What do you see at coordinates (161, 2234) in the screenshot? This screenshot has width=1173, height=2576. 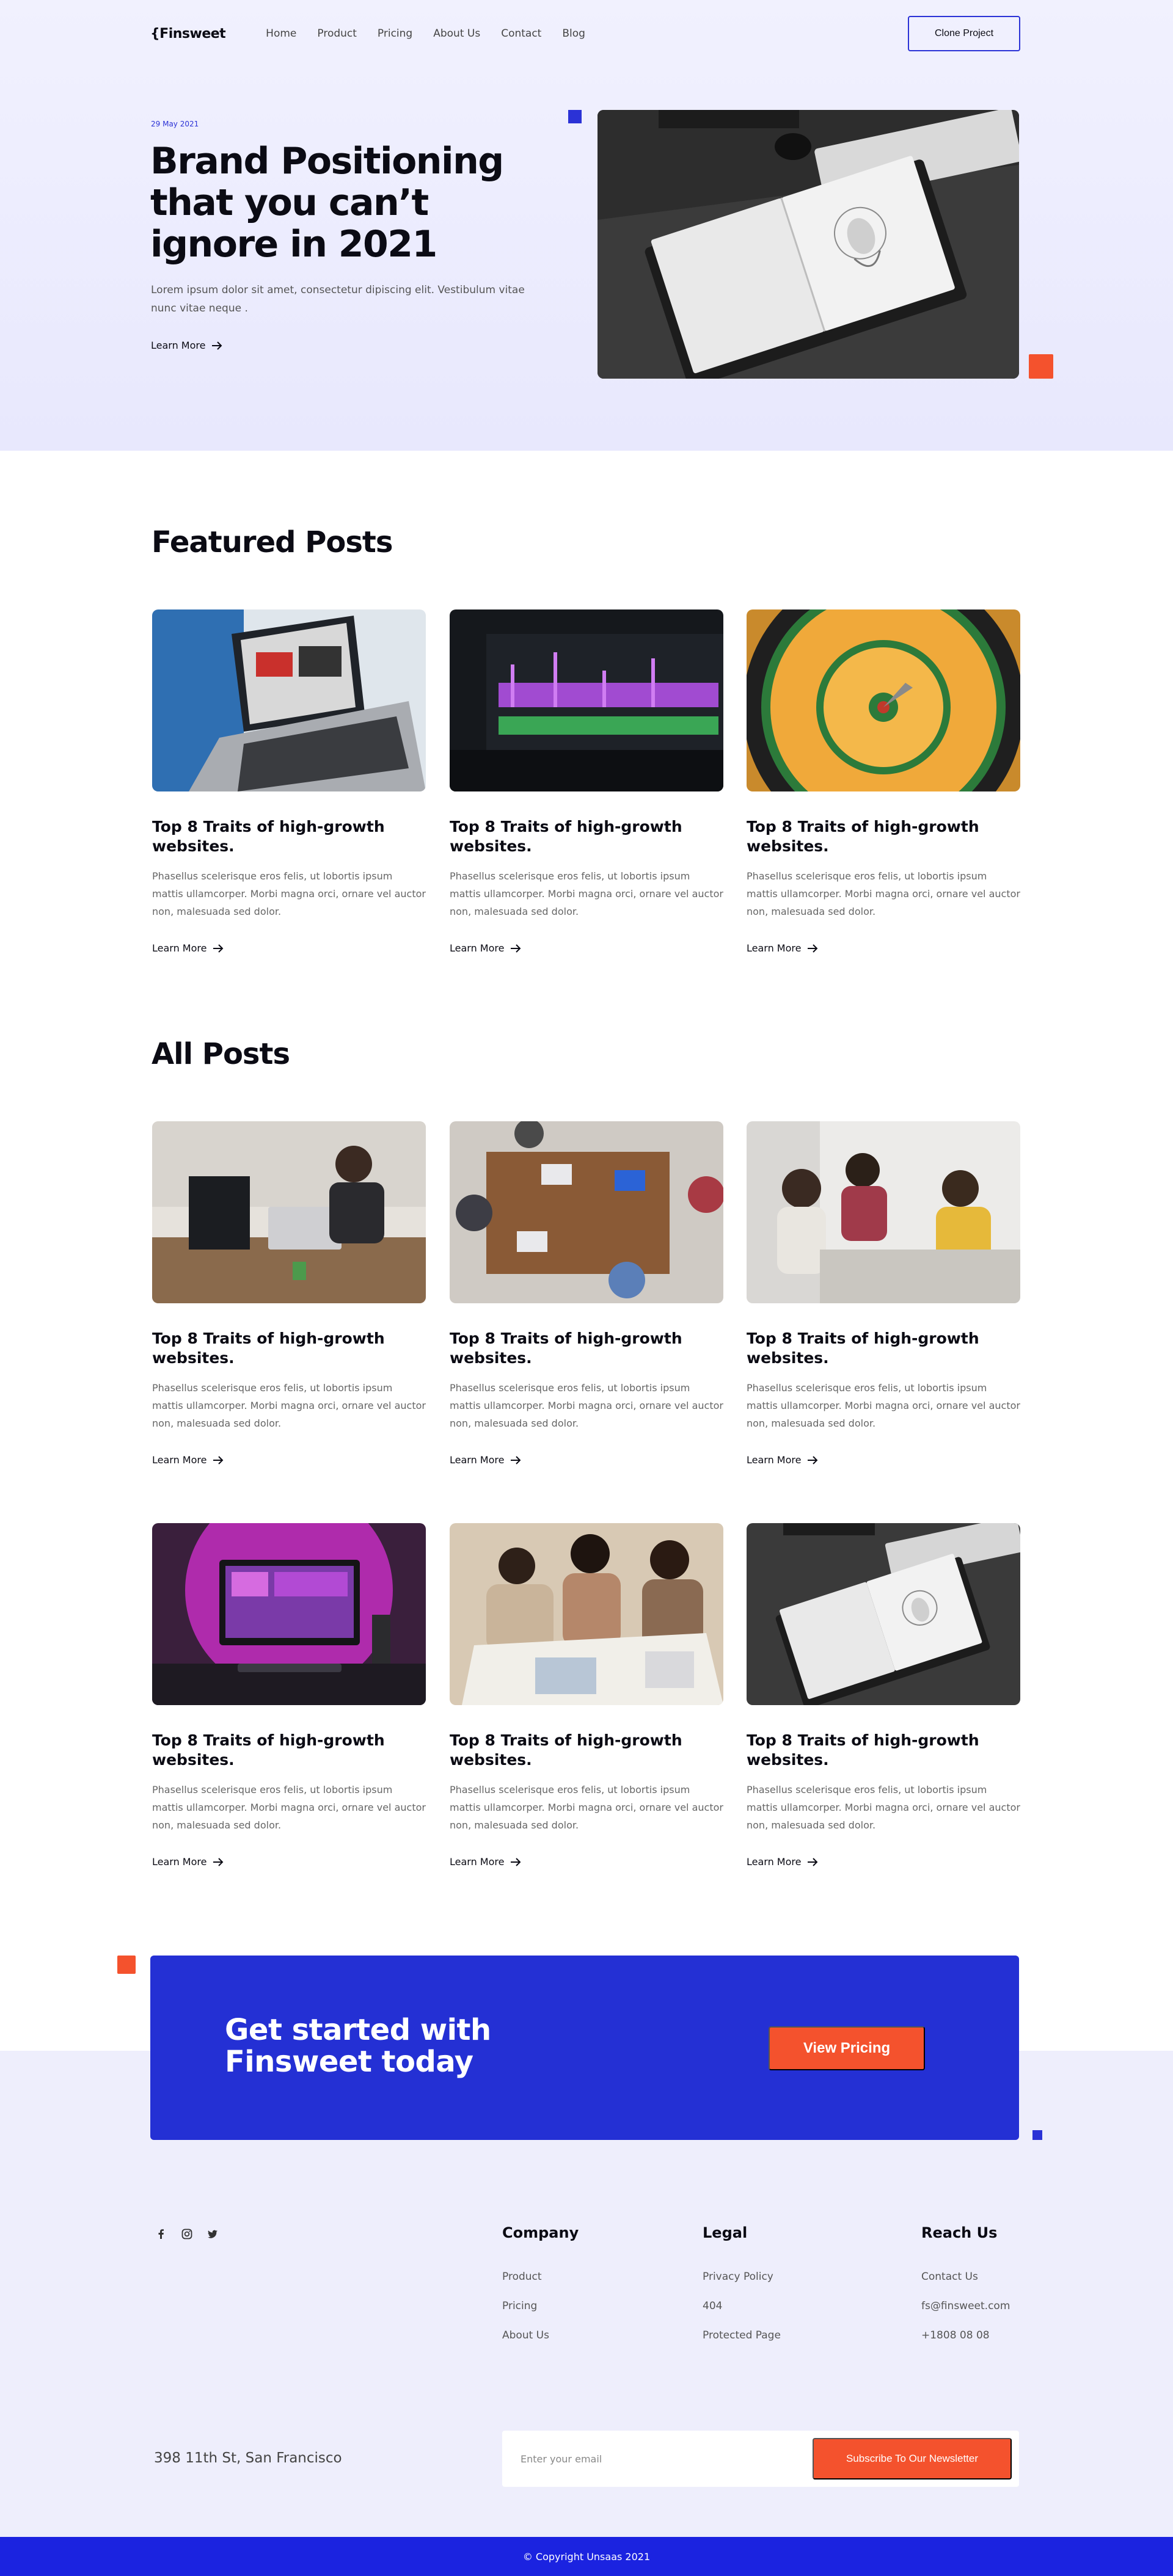 I see `facebook-icon` at bounding box center [161, 2234].